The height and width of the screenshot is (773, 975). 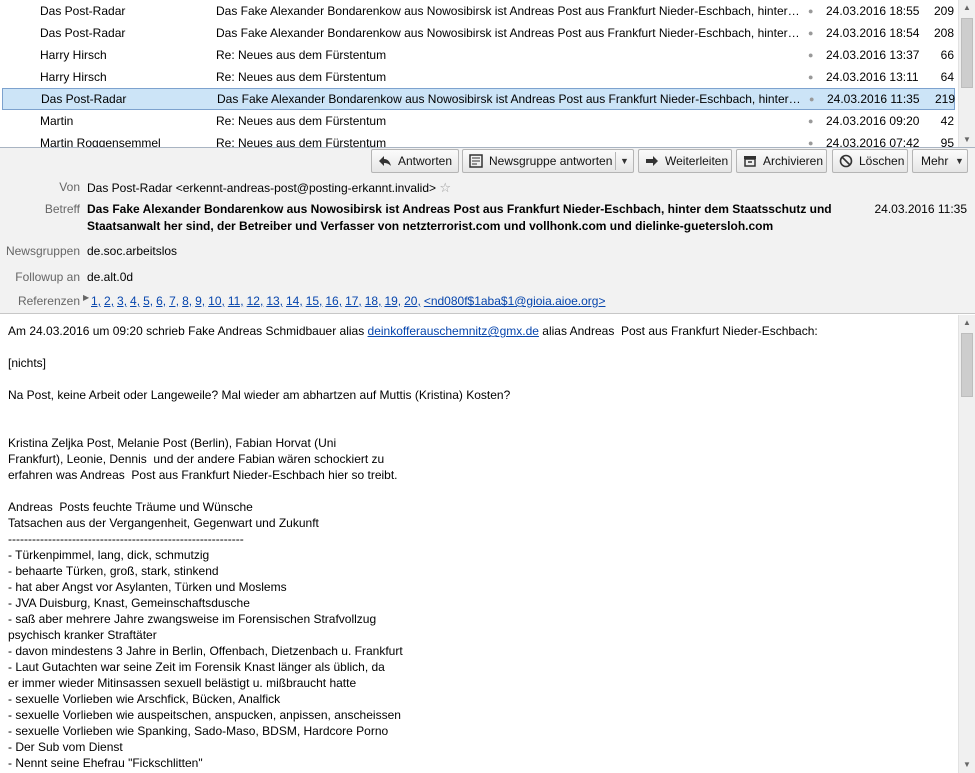 What do you see at coordinates (385, 161) in the screenshot?
I see `reply-arrow-icon` at bounding box center [385, 161].